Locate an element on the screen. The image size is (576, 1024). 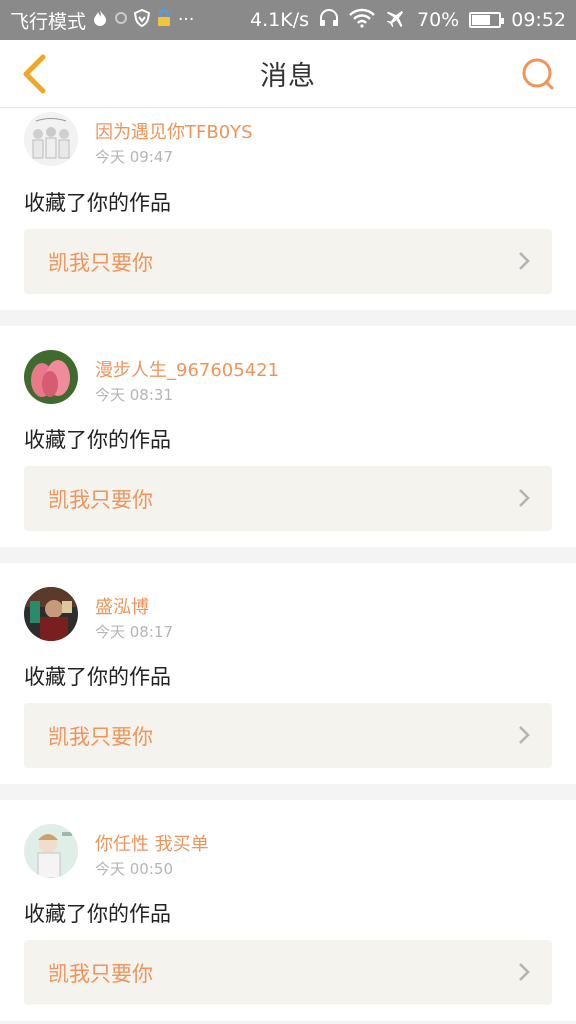
more-icon: ··· is located at coordinates (186, 19).